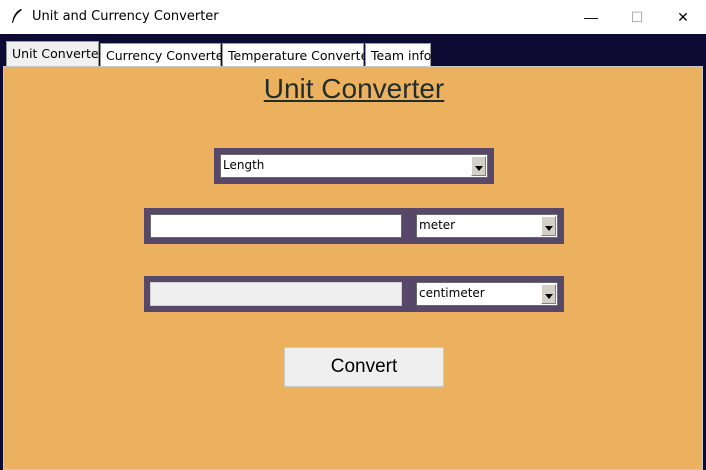  What do you see at coordinates (487, 294) in the screenshot?
I see `to-unit-select: centimeter` at bounding box center [487, 294].